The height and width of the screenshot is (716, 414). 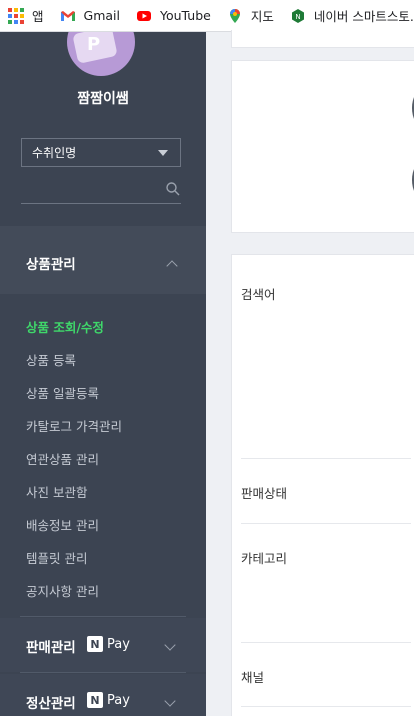 What do you see at coordinates (322, 39) in the screenshot?
I see `top-card` at bounding box center [322, 39].